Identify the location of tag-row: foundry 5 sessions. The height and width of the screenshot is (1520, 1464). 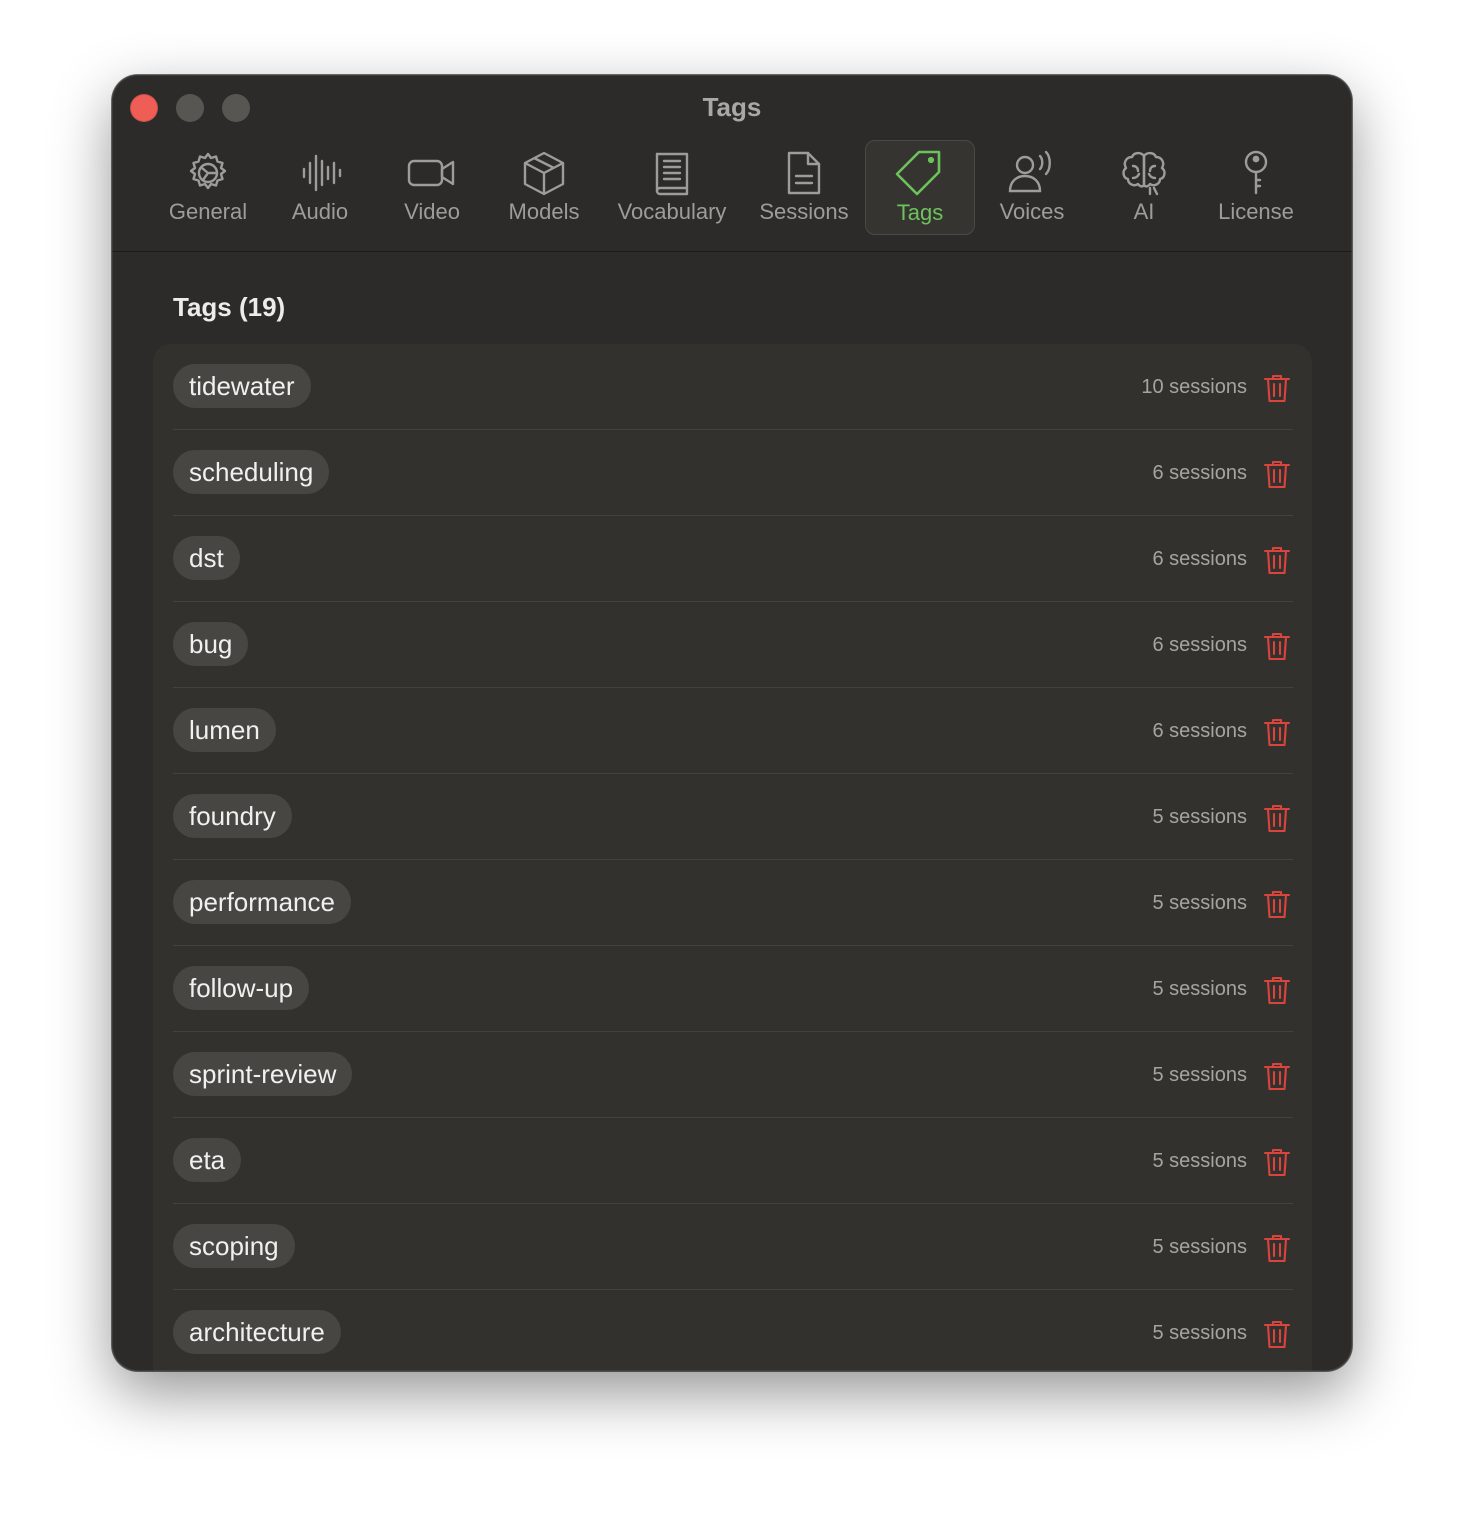
(733, 817).